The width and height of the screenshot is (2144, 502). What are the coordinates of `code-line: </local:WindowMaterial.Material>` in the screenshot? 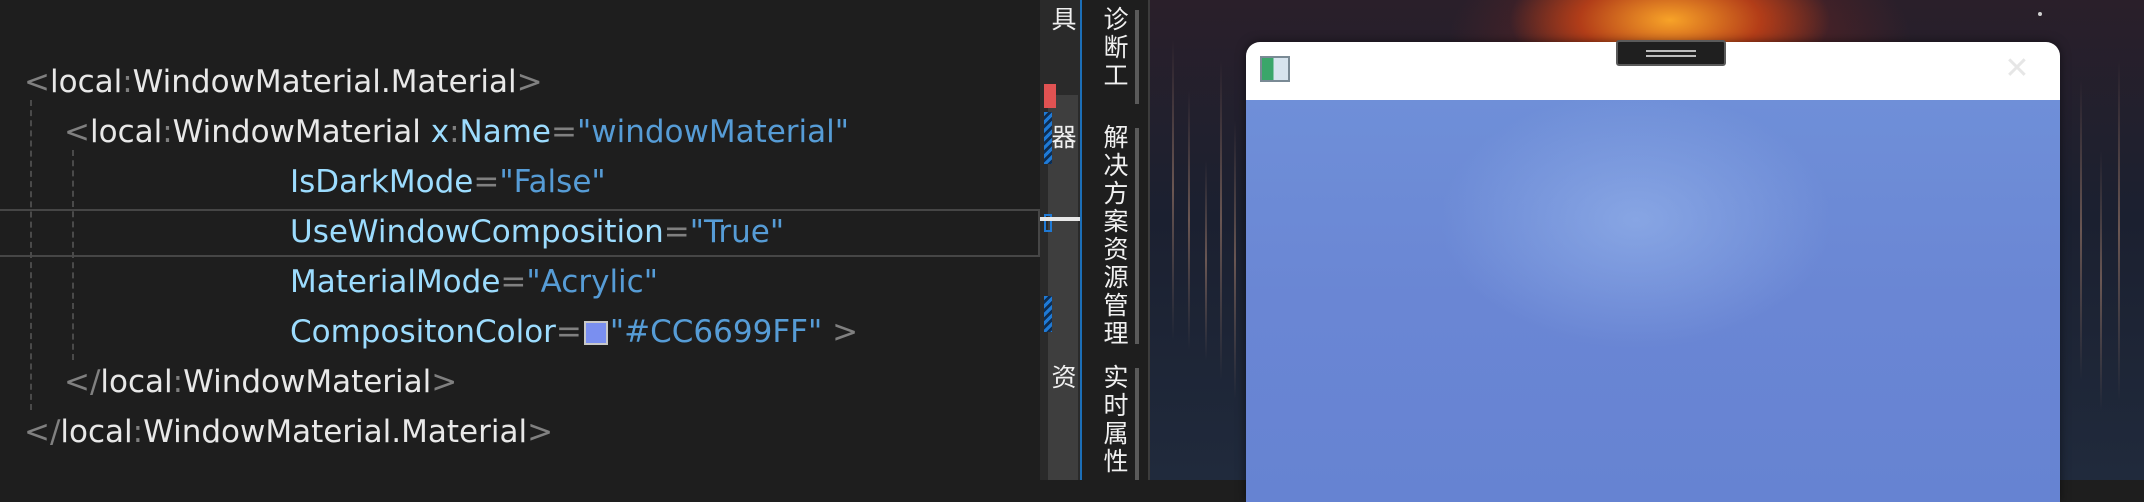 It's located at (288, 432).